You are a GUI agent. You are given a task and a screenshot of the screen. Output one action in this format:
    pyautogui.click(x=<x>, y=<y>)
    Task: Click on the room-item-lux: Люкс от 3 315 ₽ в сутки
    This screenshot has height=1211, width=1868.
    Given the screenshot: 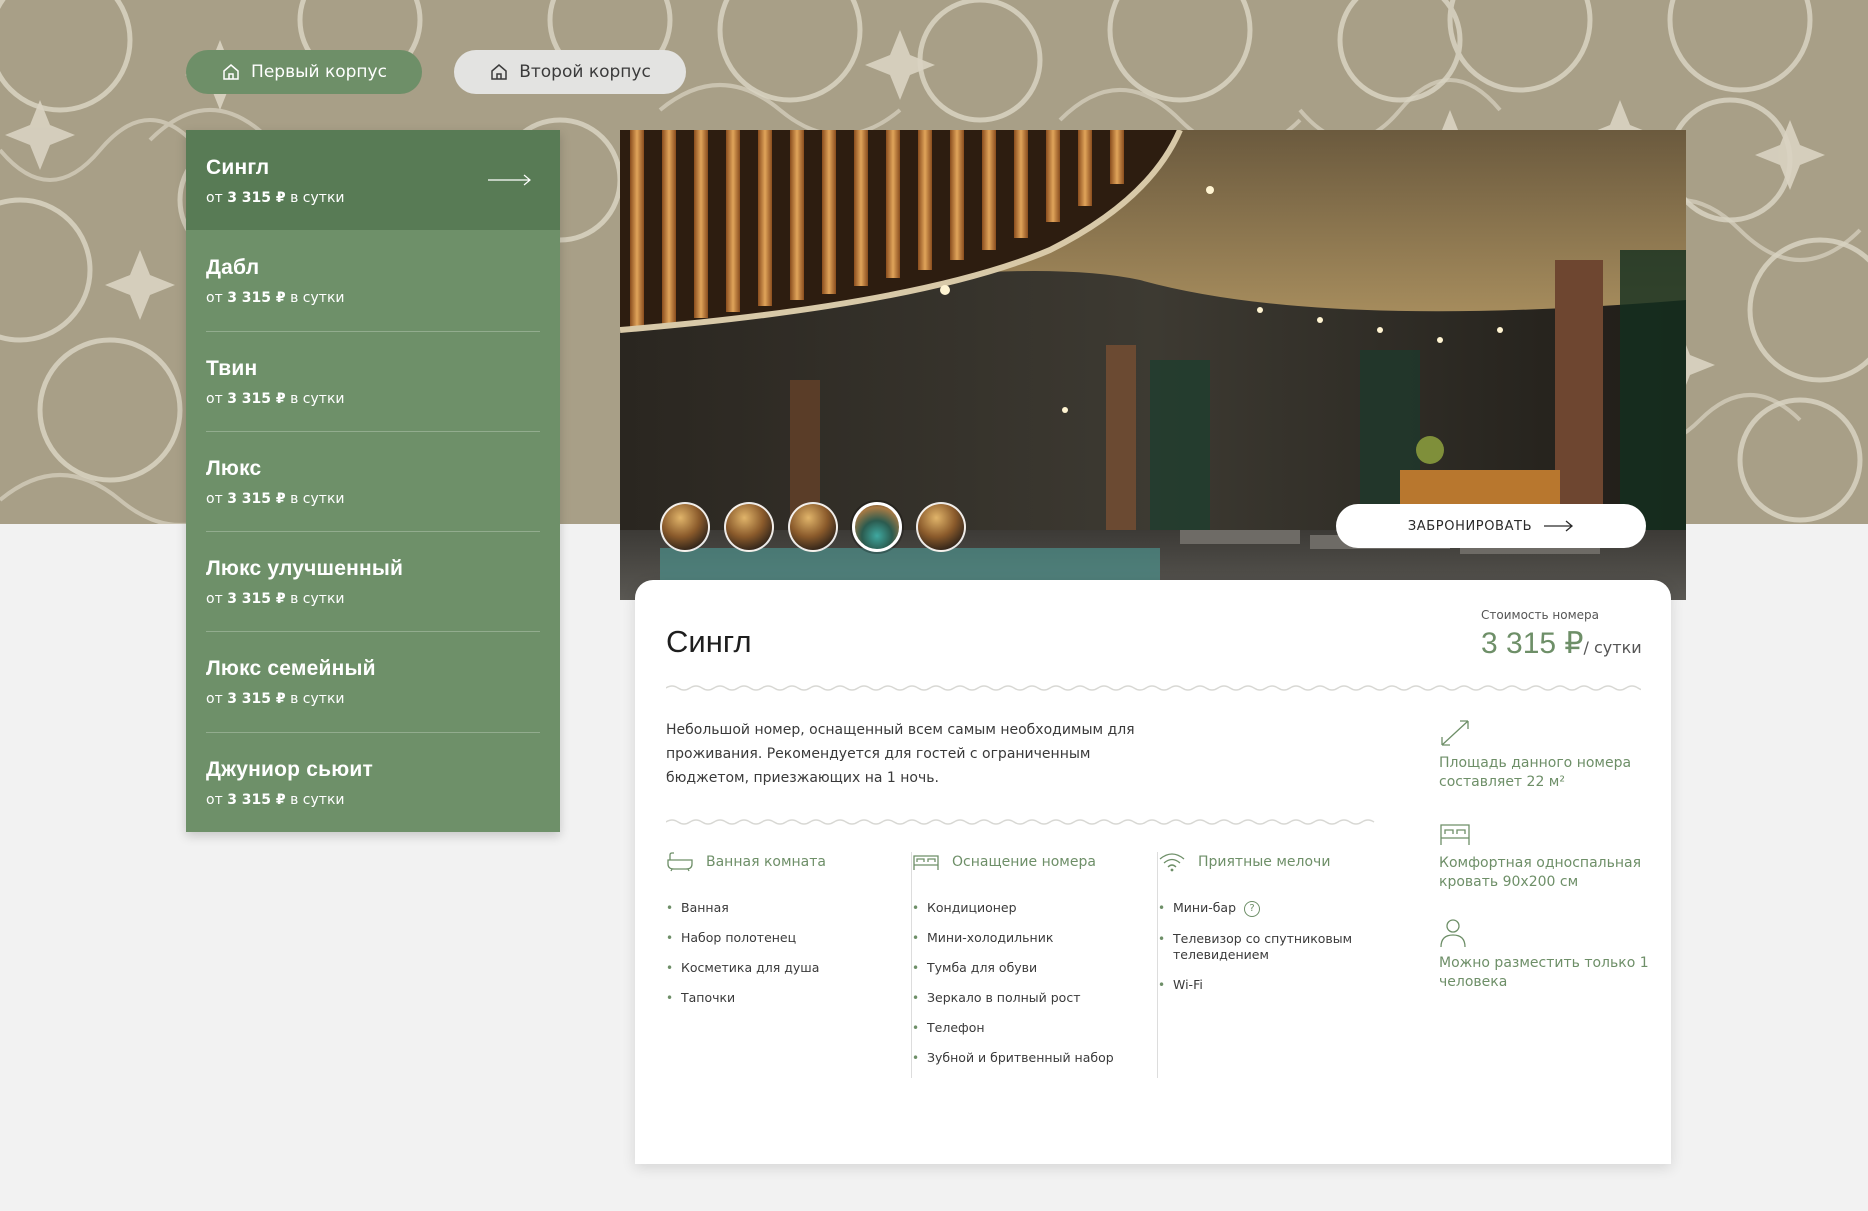 What is the action you would take?
    pyautogui.click(x=373, y=480)
    